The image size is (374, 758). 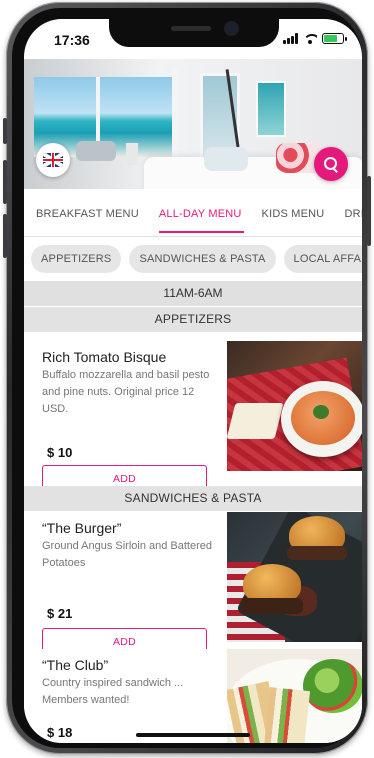 What do you see at coordinates (202, 259) in the screenshot?
I see `chip-sandwiches-pasta: SANDWICHES & PASTA` at bounding box center [202, 259].